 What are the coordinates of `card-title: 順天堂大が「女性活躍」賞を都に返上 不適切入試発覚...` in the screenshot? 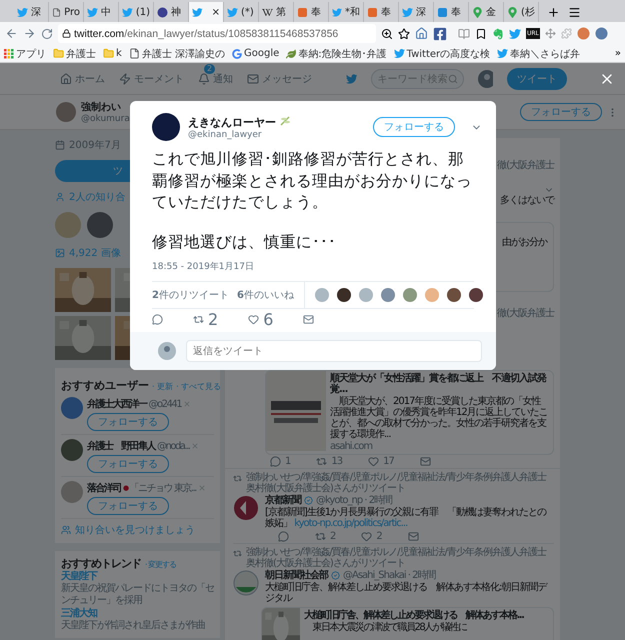 It's located at (439, 384).